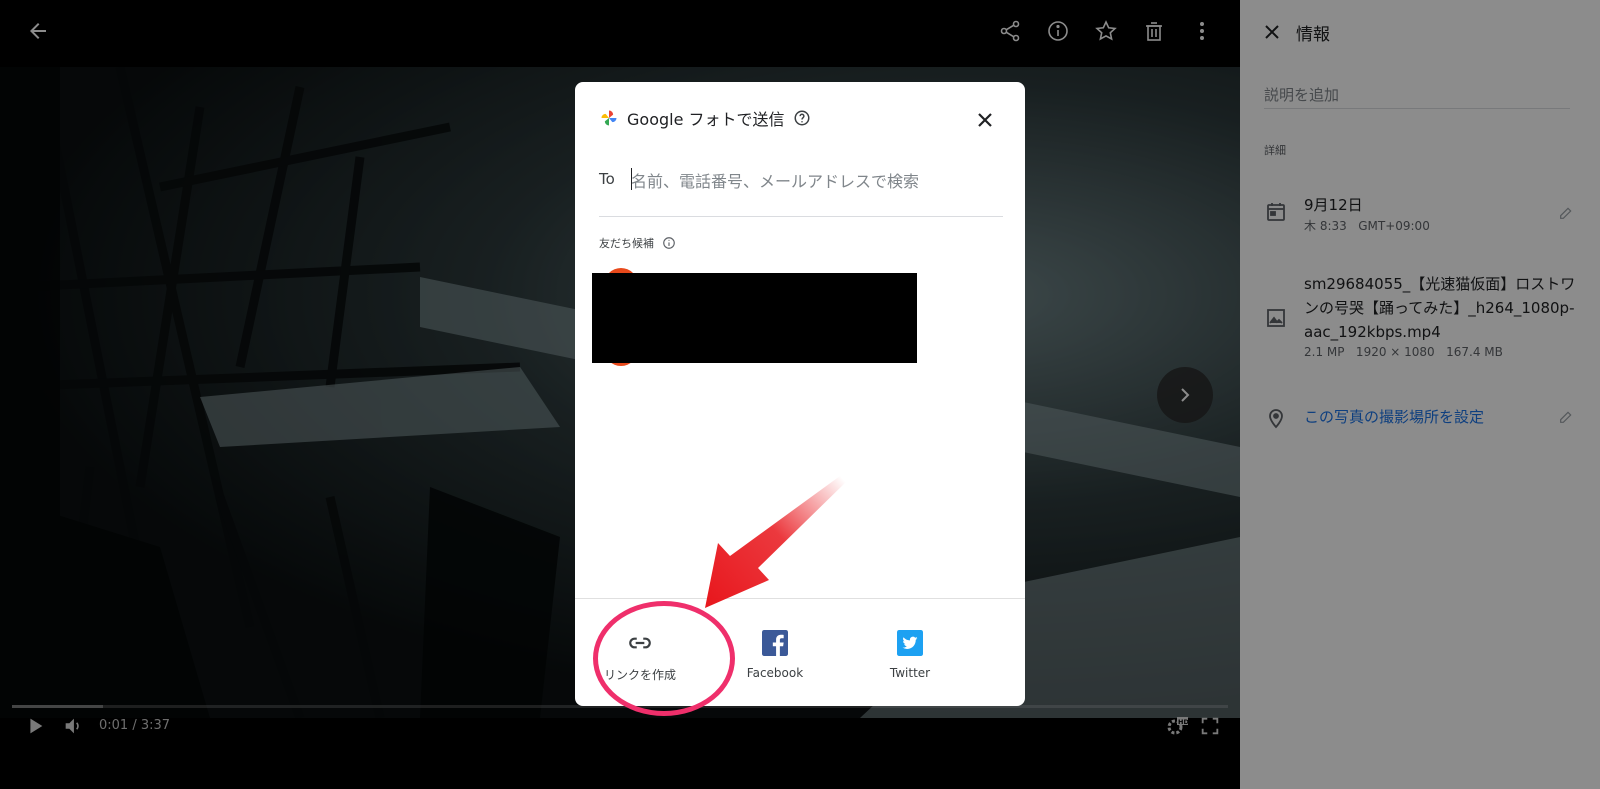  Describe the element at coordinates (73, 728) in the screenshot. I see `volume-icon` at that location.